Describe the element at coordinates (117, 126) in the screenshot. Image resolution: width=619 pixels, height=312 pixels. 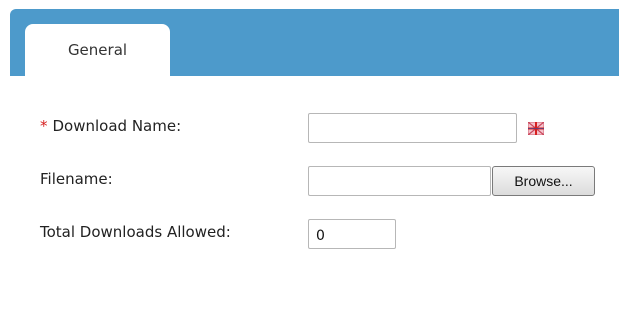
I see `download-name-label-text: Download Name:` at that location.